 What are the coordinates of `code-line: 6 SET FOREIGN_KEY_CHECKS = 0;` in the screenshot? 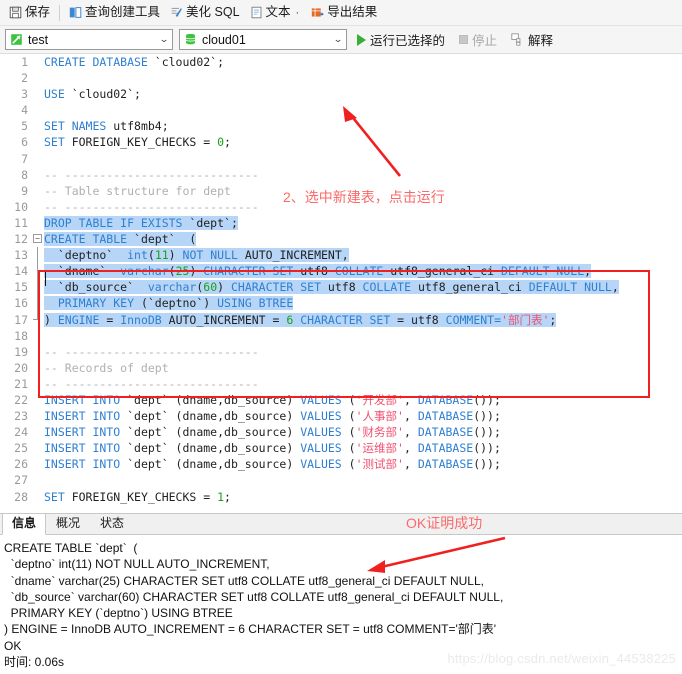 It's located at (341, 142).